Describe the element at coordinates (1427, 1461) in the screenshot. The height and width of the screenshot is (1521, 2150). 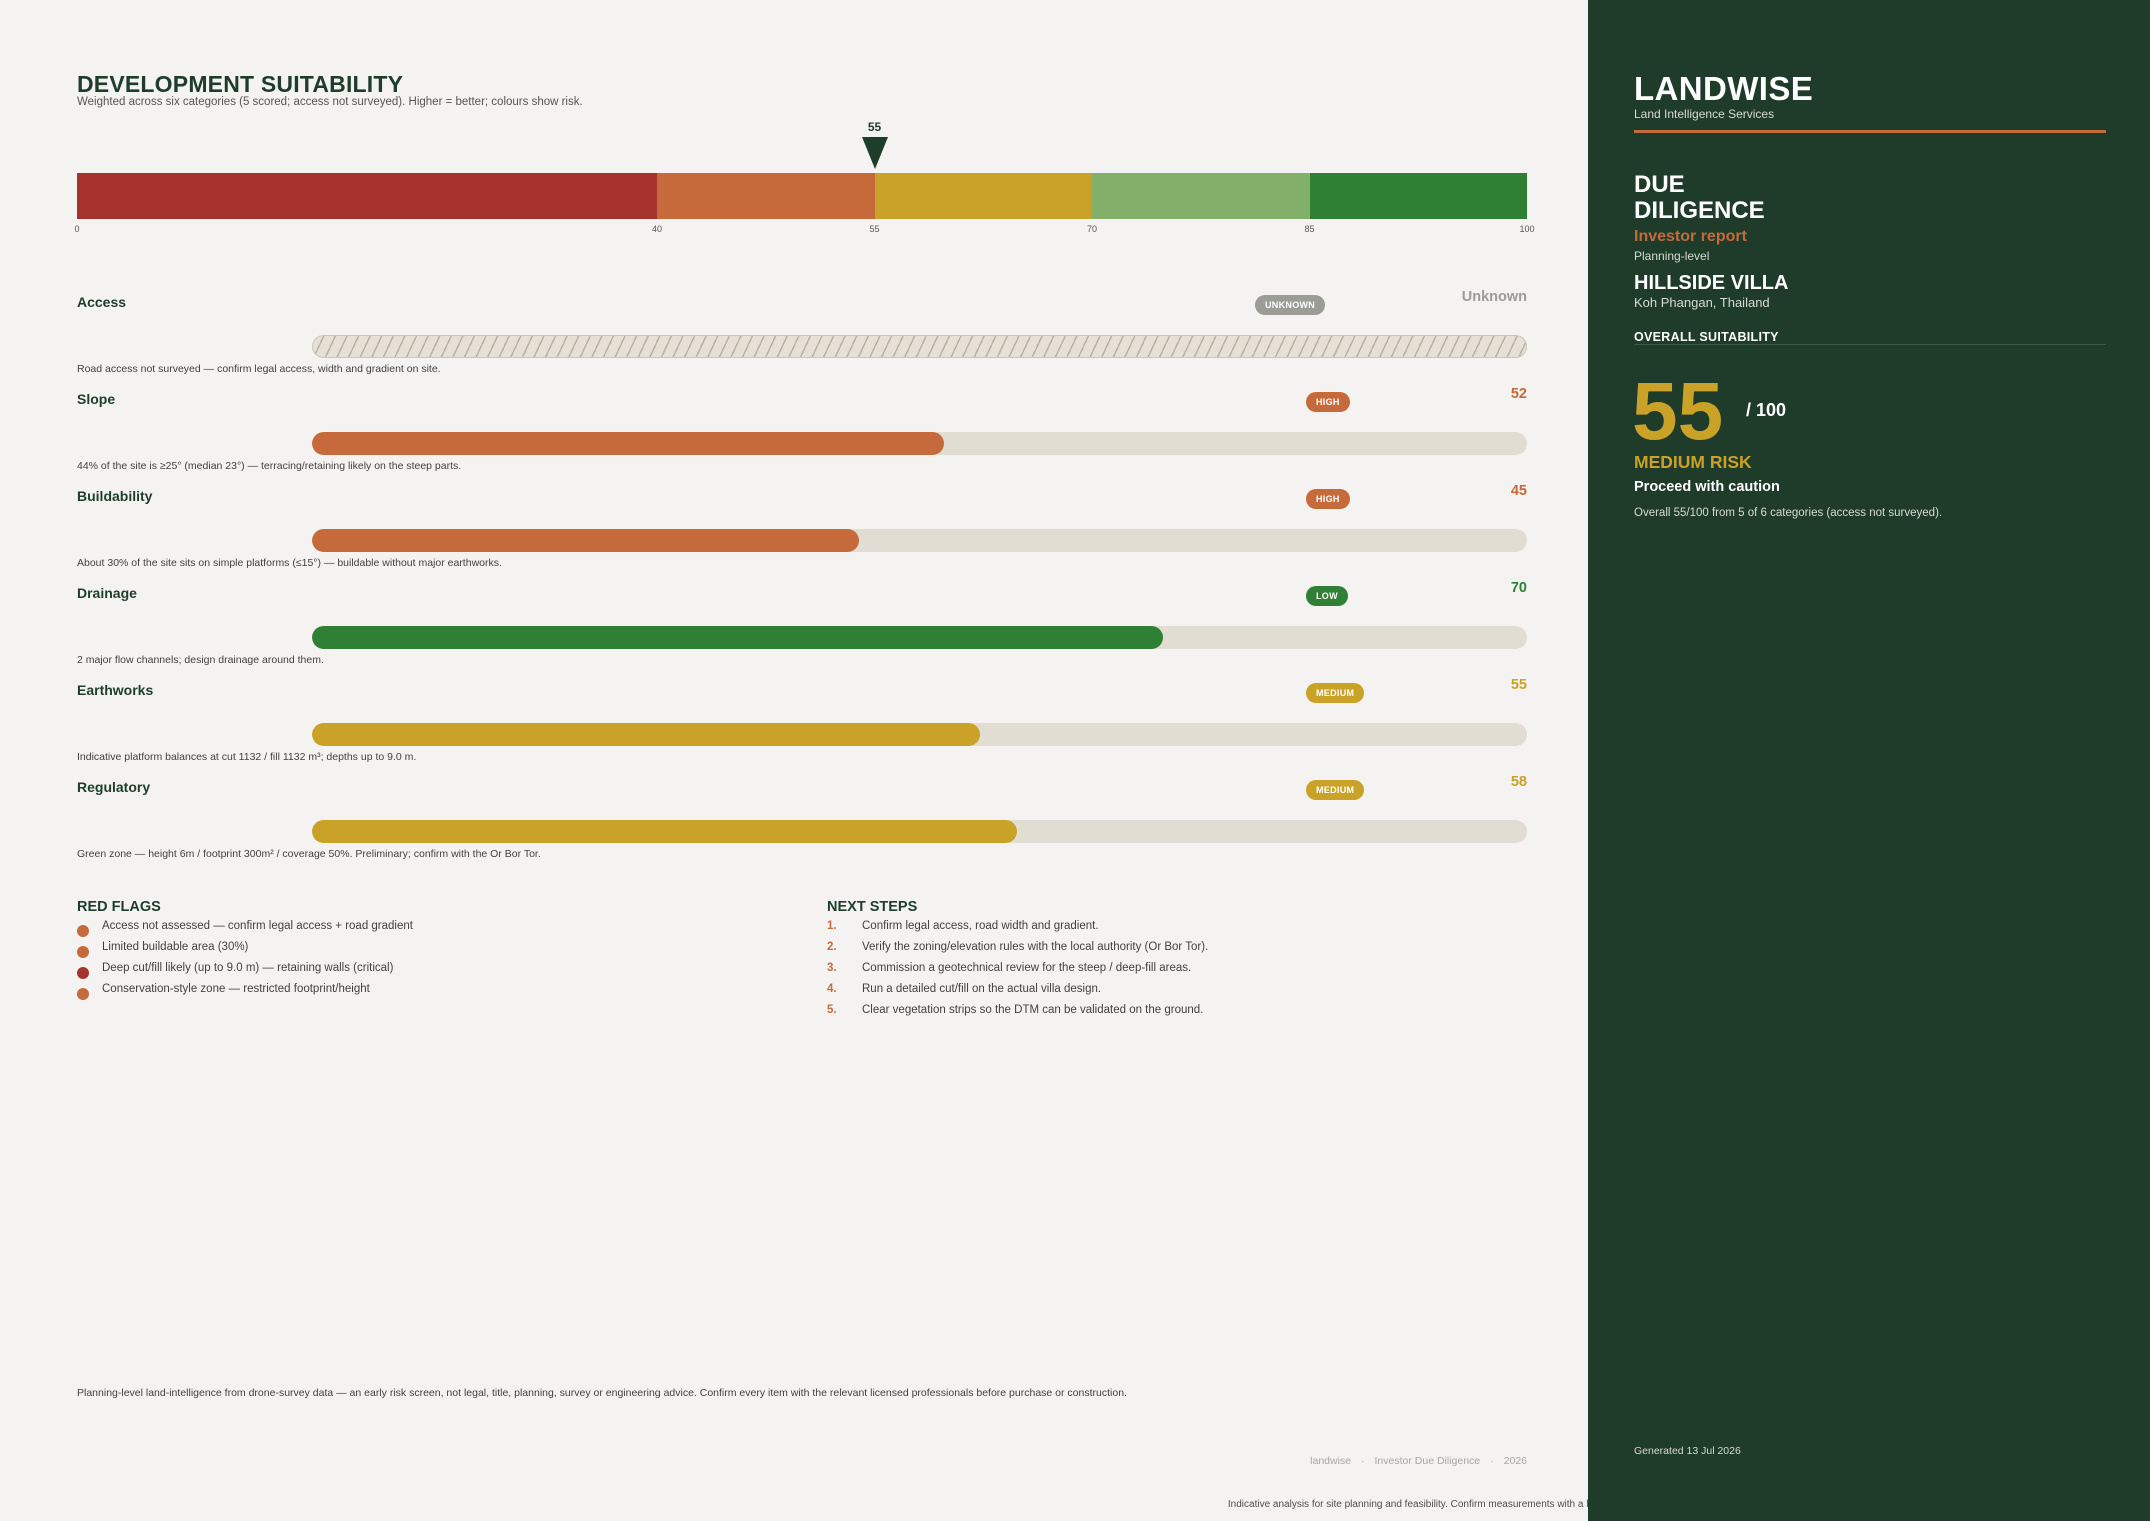
I see `footer-doc: Investor Due Diligence` at that location.